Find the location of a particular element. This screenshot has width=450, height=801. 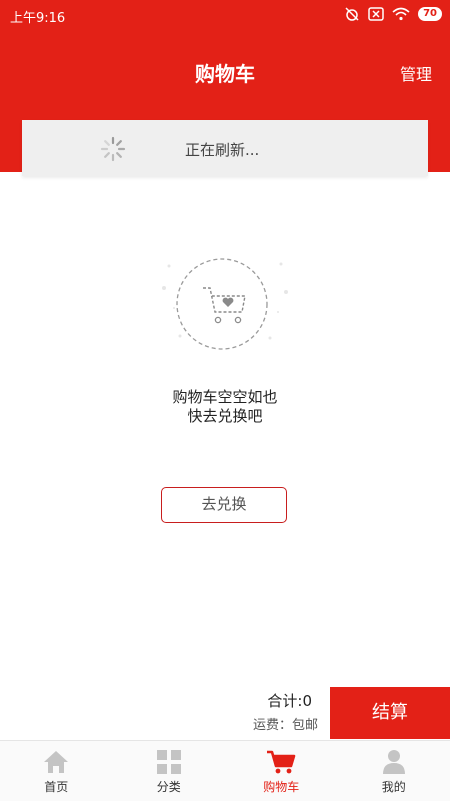

category-icon is located at coordinates (169, 762).